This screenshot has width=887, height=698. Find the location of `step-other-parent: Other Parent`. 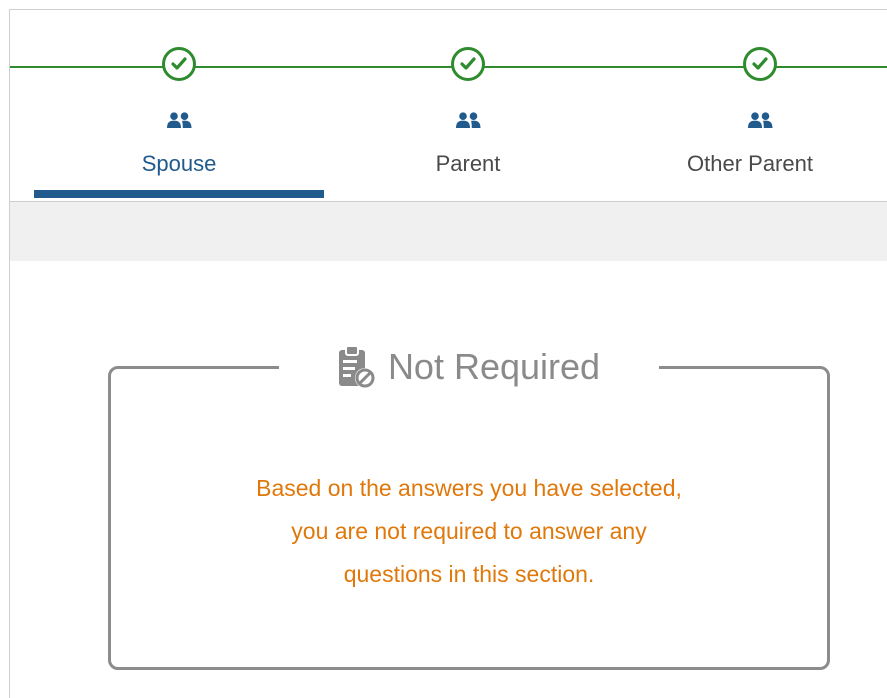

step-other-parent: Other Parent is located at coordinates (749, 106).